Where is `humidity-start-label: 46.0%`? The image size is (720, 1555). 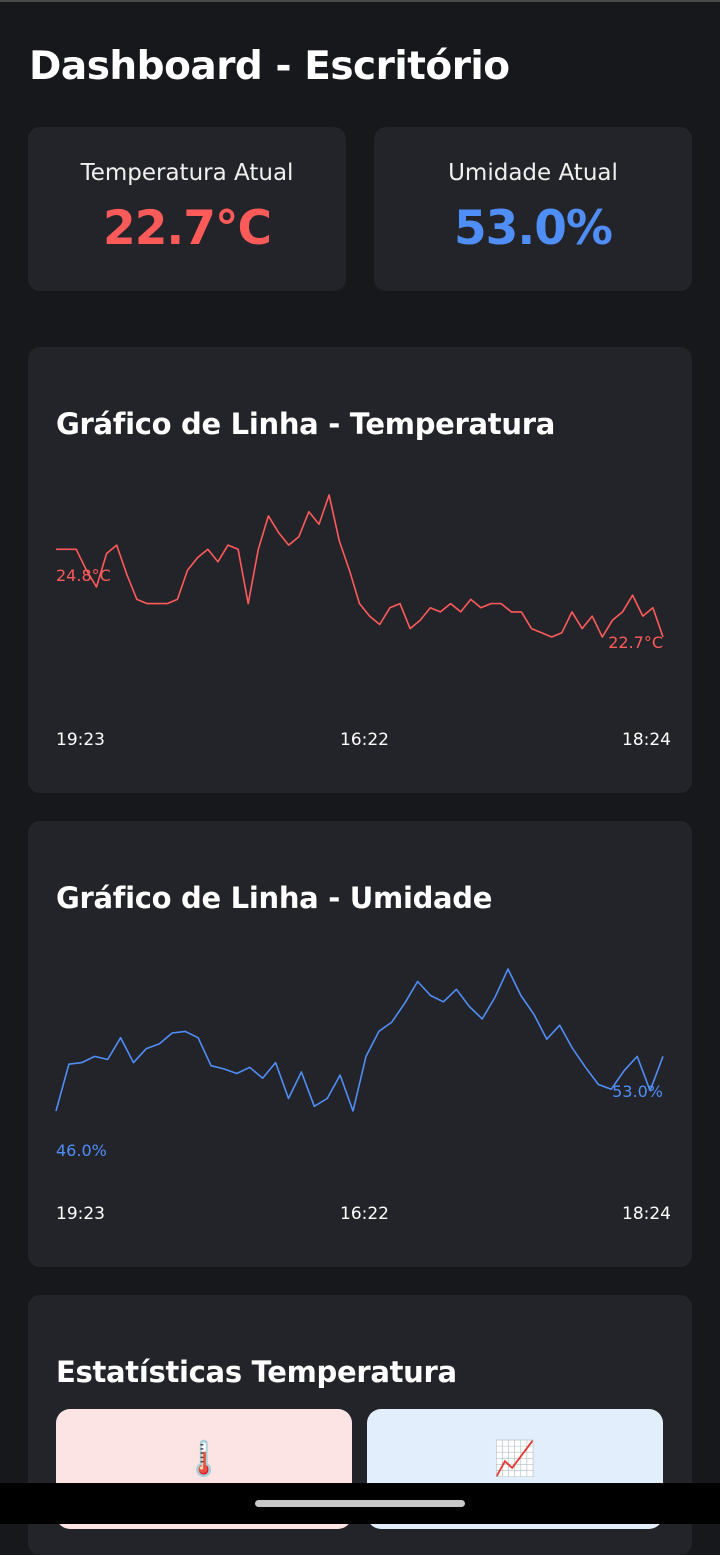
humidity-start-label: 46.0% is located at coordinates (81, 1150).